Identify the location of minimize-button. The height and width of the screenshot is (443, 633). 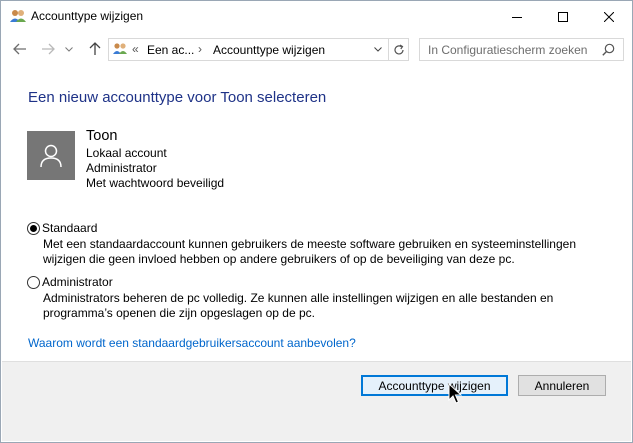
(517, 16).